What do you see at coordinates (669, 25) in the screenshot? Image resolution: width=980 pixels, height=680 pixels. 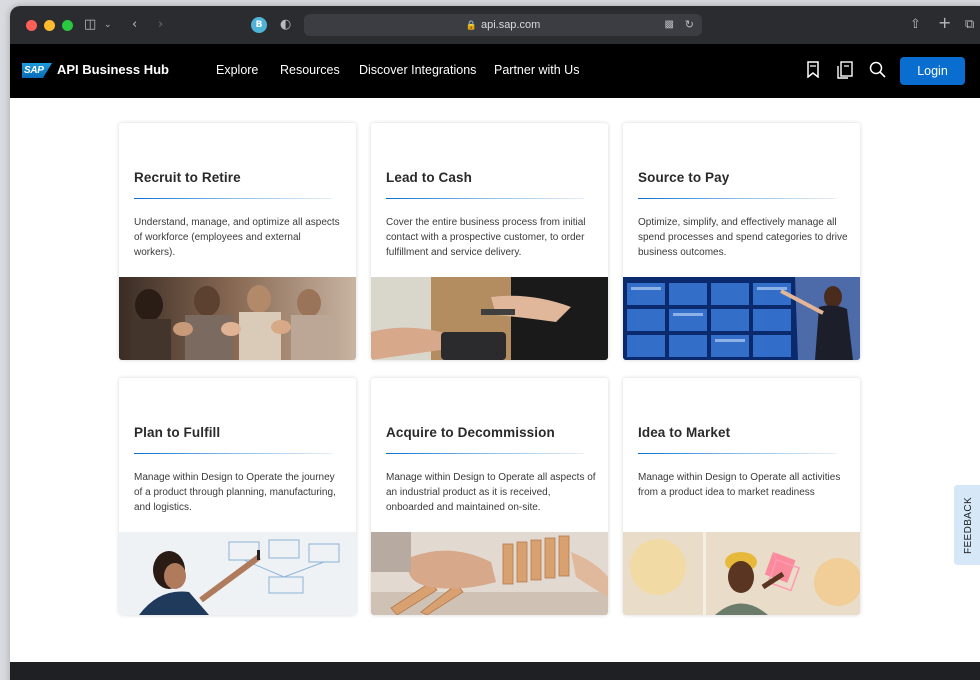 I see `translate-icon: ▩` at bounding box center [669, 25].